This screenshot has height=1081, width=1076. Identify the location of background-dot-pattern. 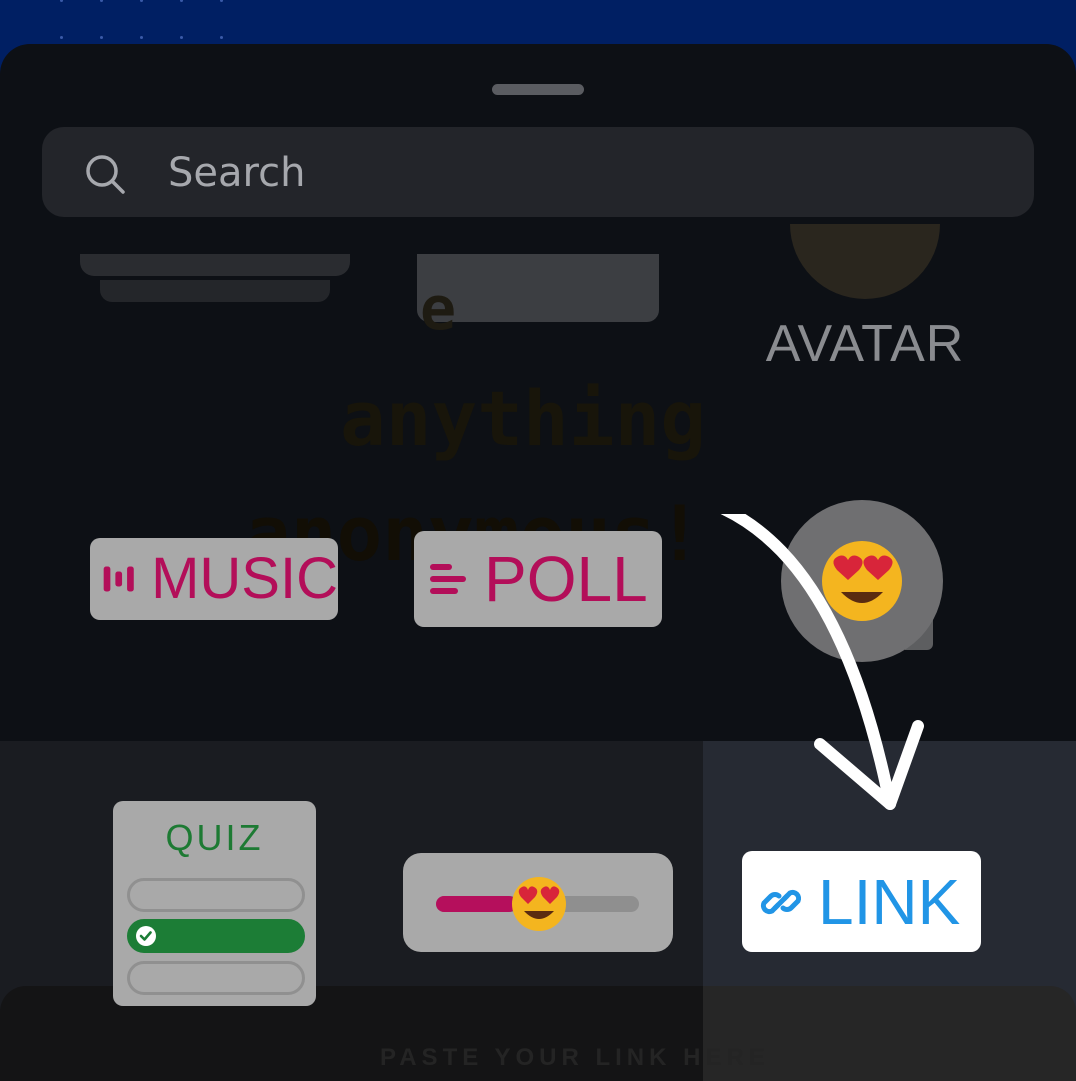
(160, 22).